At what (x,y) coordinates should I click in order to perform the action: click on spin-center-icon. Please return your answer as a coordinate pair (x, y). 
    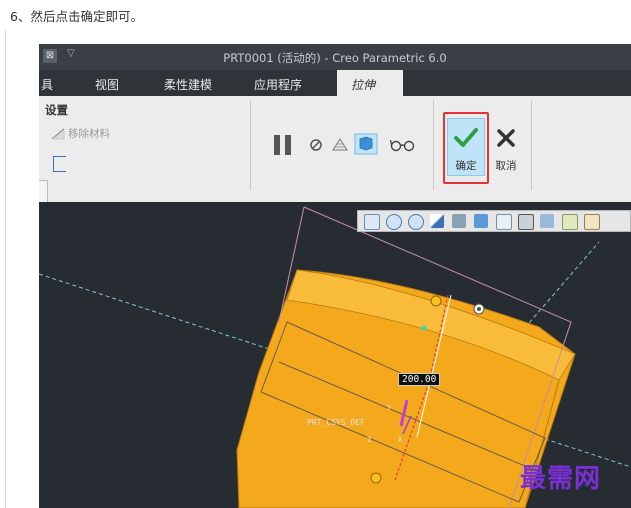
    Looking at the image, I should click on (592, 222).